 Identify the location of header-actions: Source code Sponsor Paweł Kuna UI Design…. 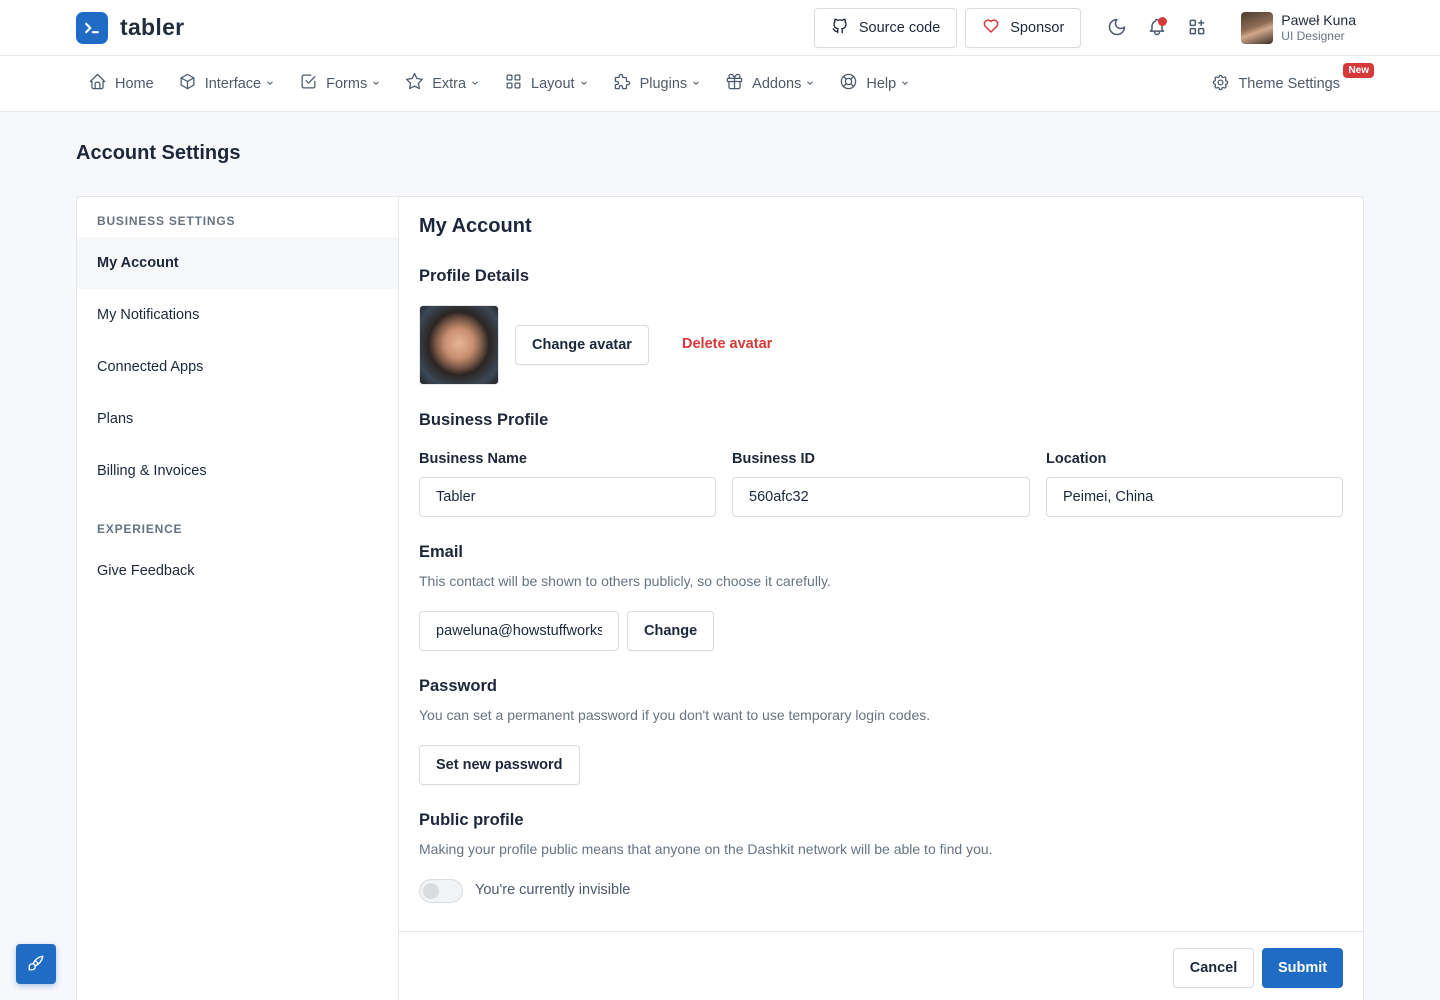
(1081, 28).